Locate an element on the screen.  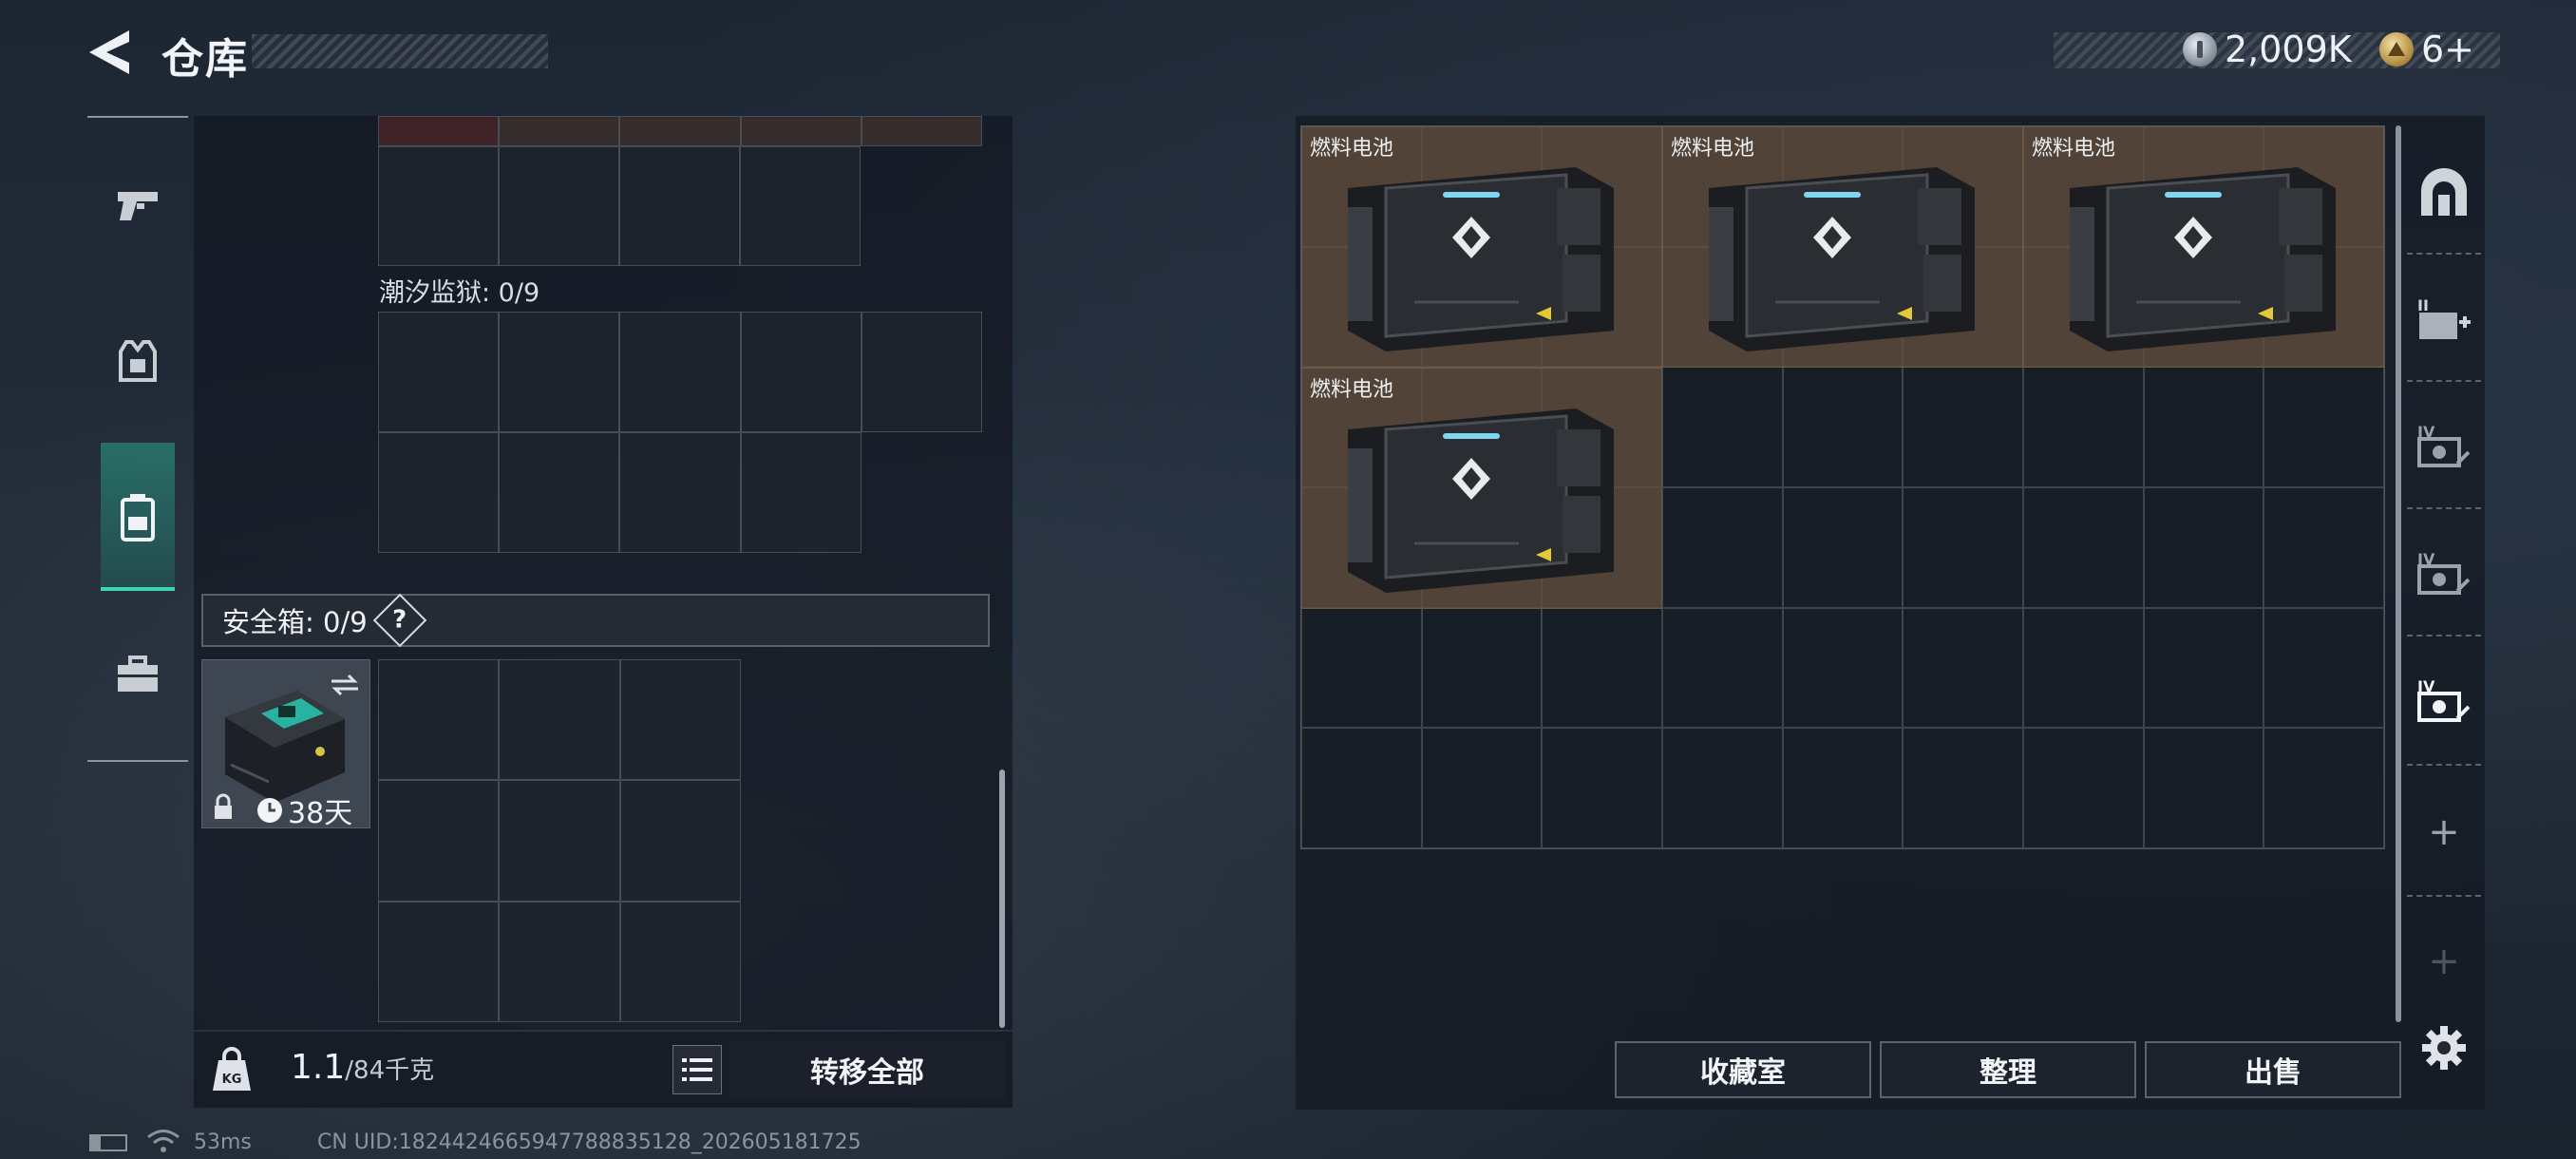
rail-item-armor is located at coordinates (138, 361).